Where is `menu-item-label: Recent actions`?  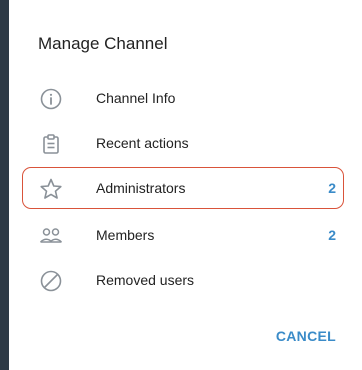
menu-item-label: Recent actions is located at coordinates (142, 143).